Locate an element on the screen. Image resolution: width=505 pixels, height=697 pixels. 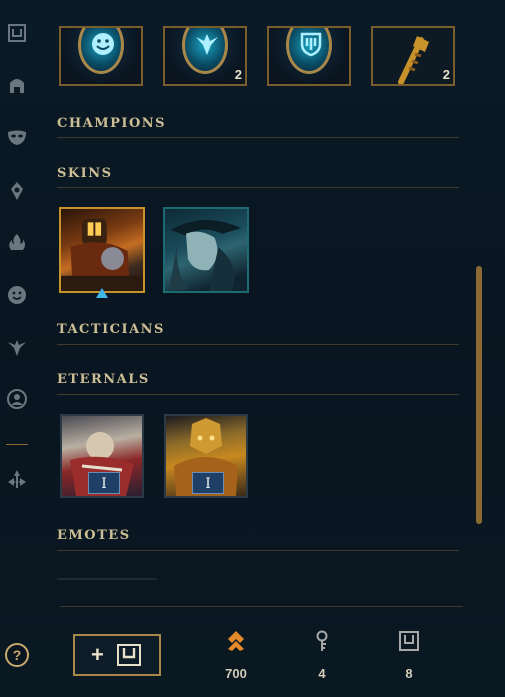
orange-essence-value: 700 is located at coordinates (236, 673).